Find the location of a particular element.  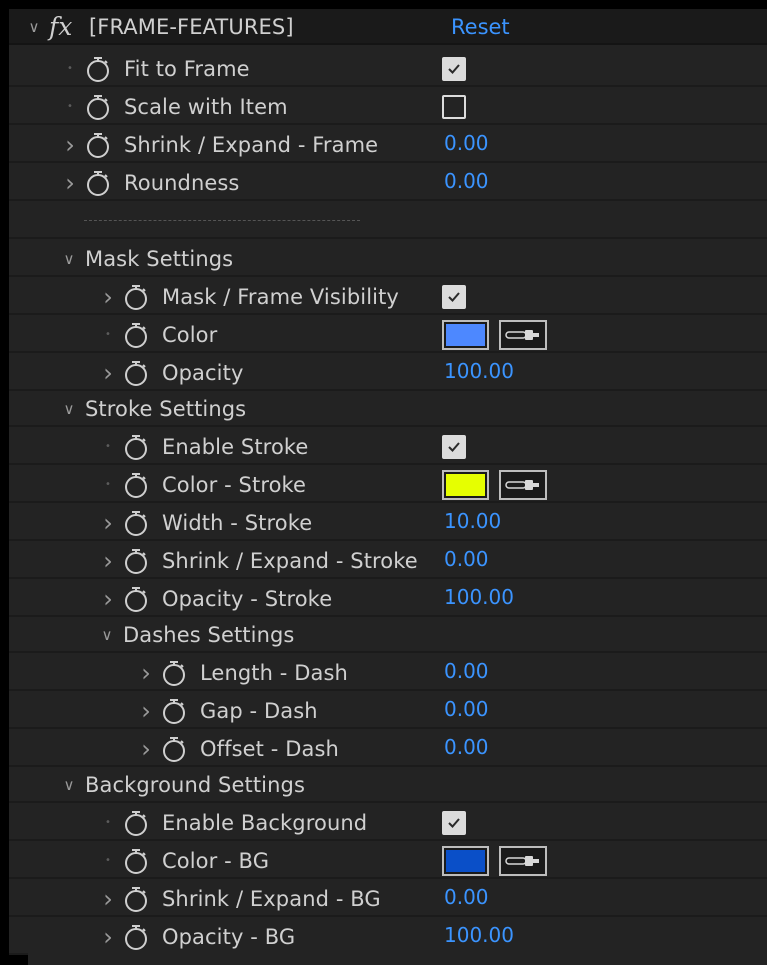

property-row: › Length - Dash 0.00 is located at coordinates (388, 673).